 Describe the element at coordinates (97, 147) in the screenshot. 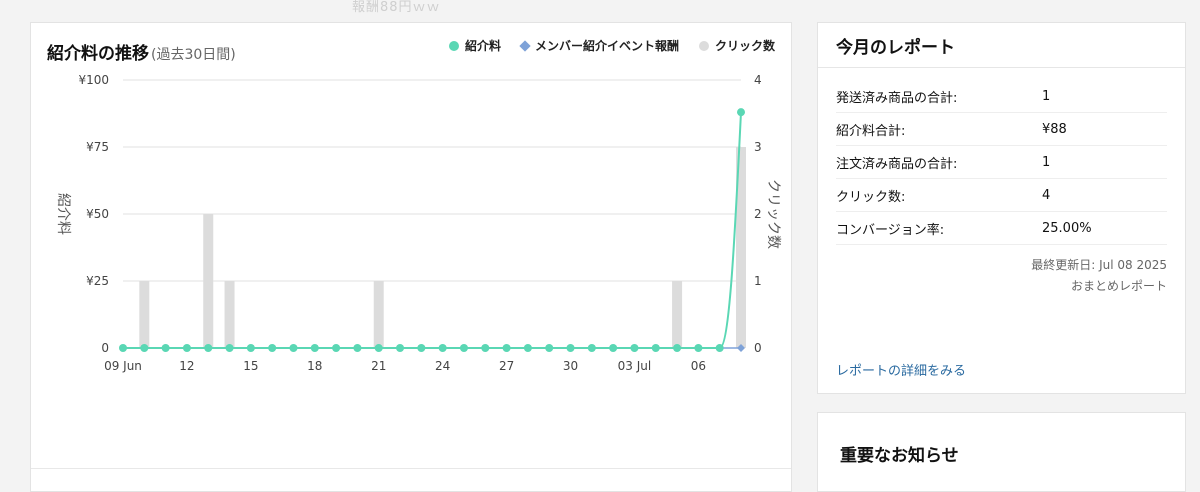

I see `y-tick-label: ¥75` at that location.